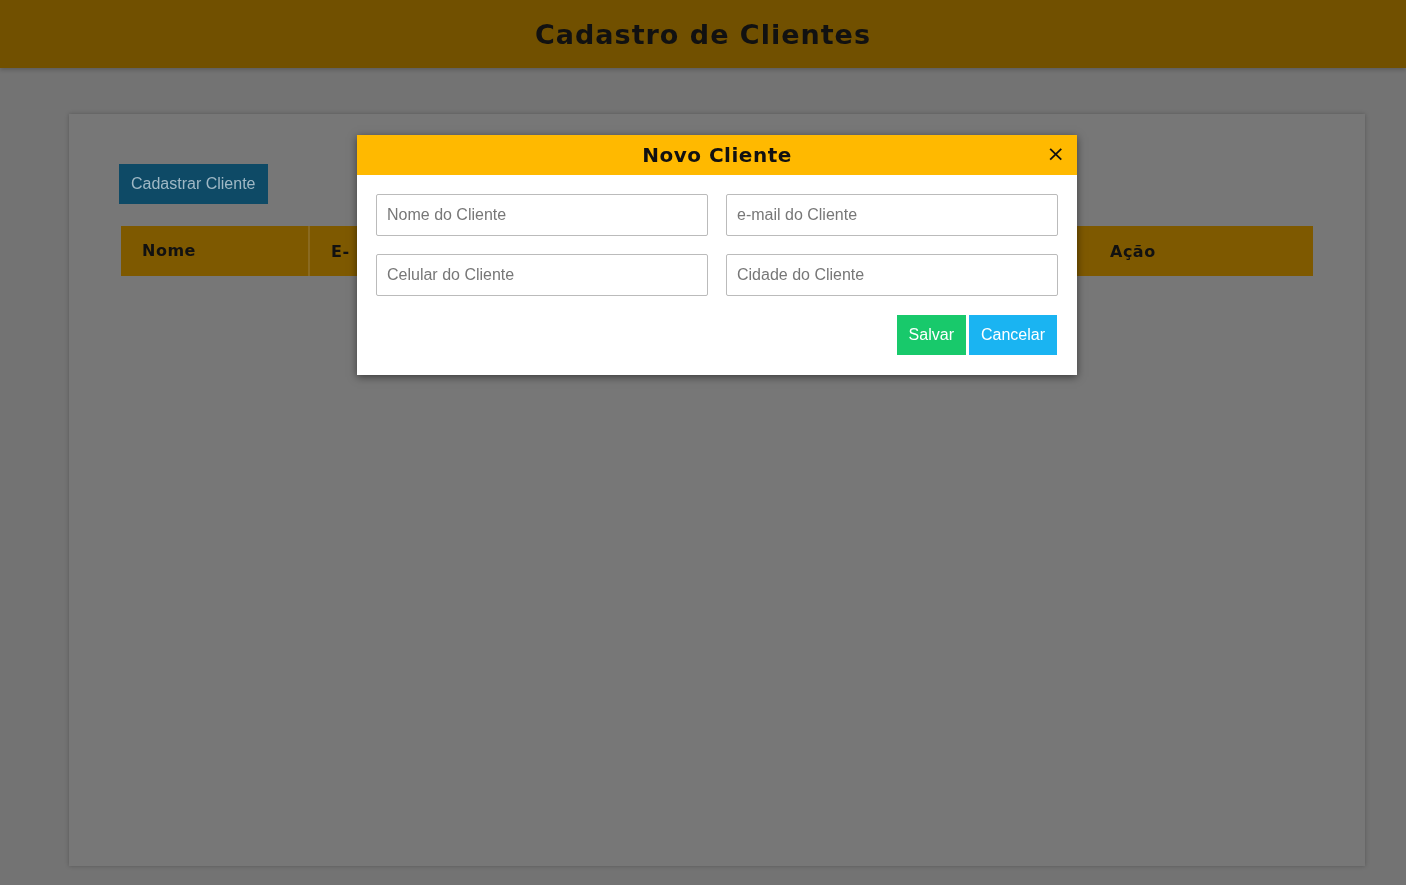 This screenshot has width=1406, height=885. I want to click on input-field: Celular do Cliente, so click(542, 275).